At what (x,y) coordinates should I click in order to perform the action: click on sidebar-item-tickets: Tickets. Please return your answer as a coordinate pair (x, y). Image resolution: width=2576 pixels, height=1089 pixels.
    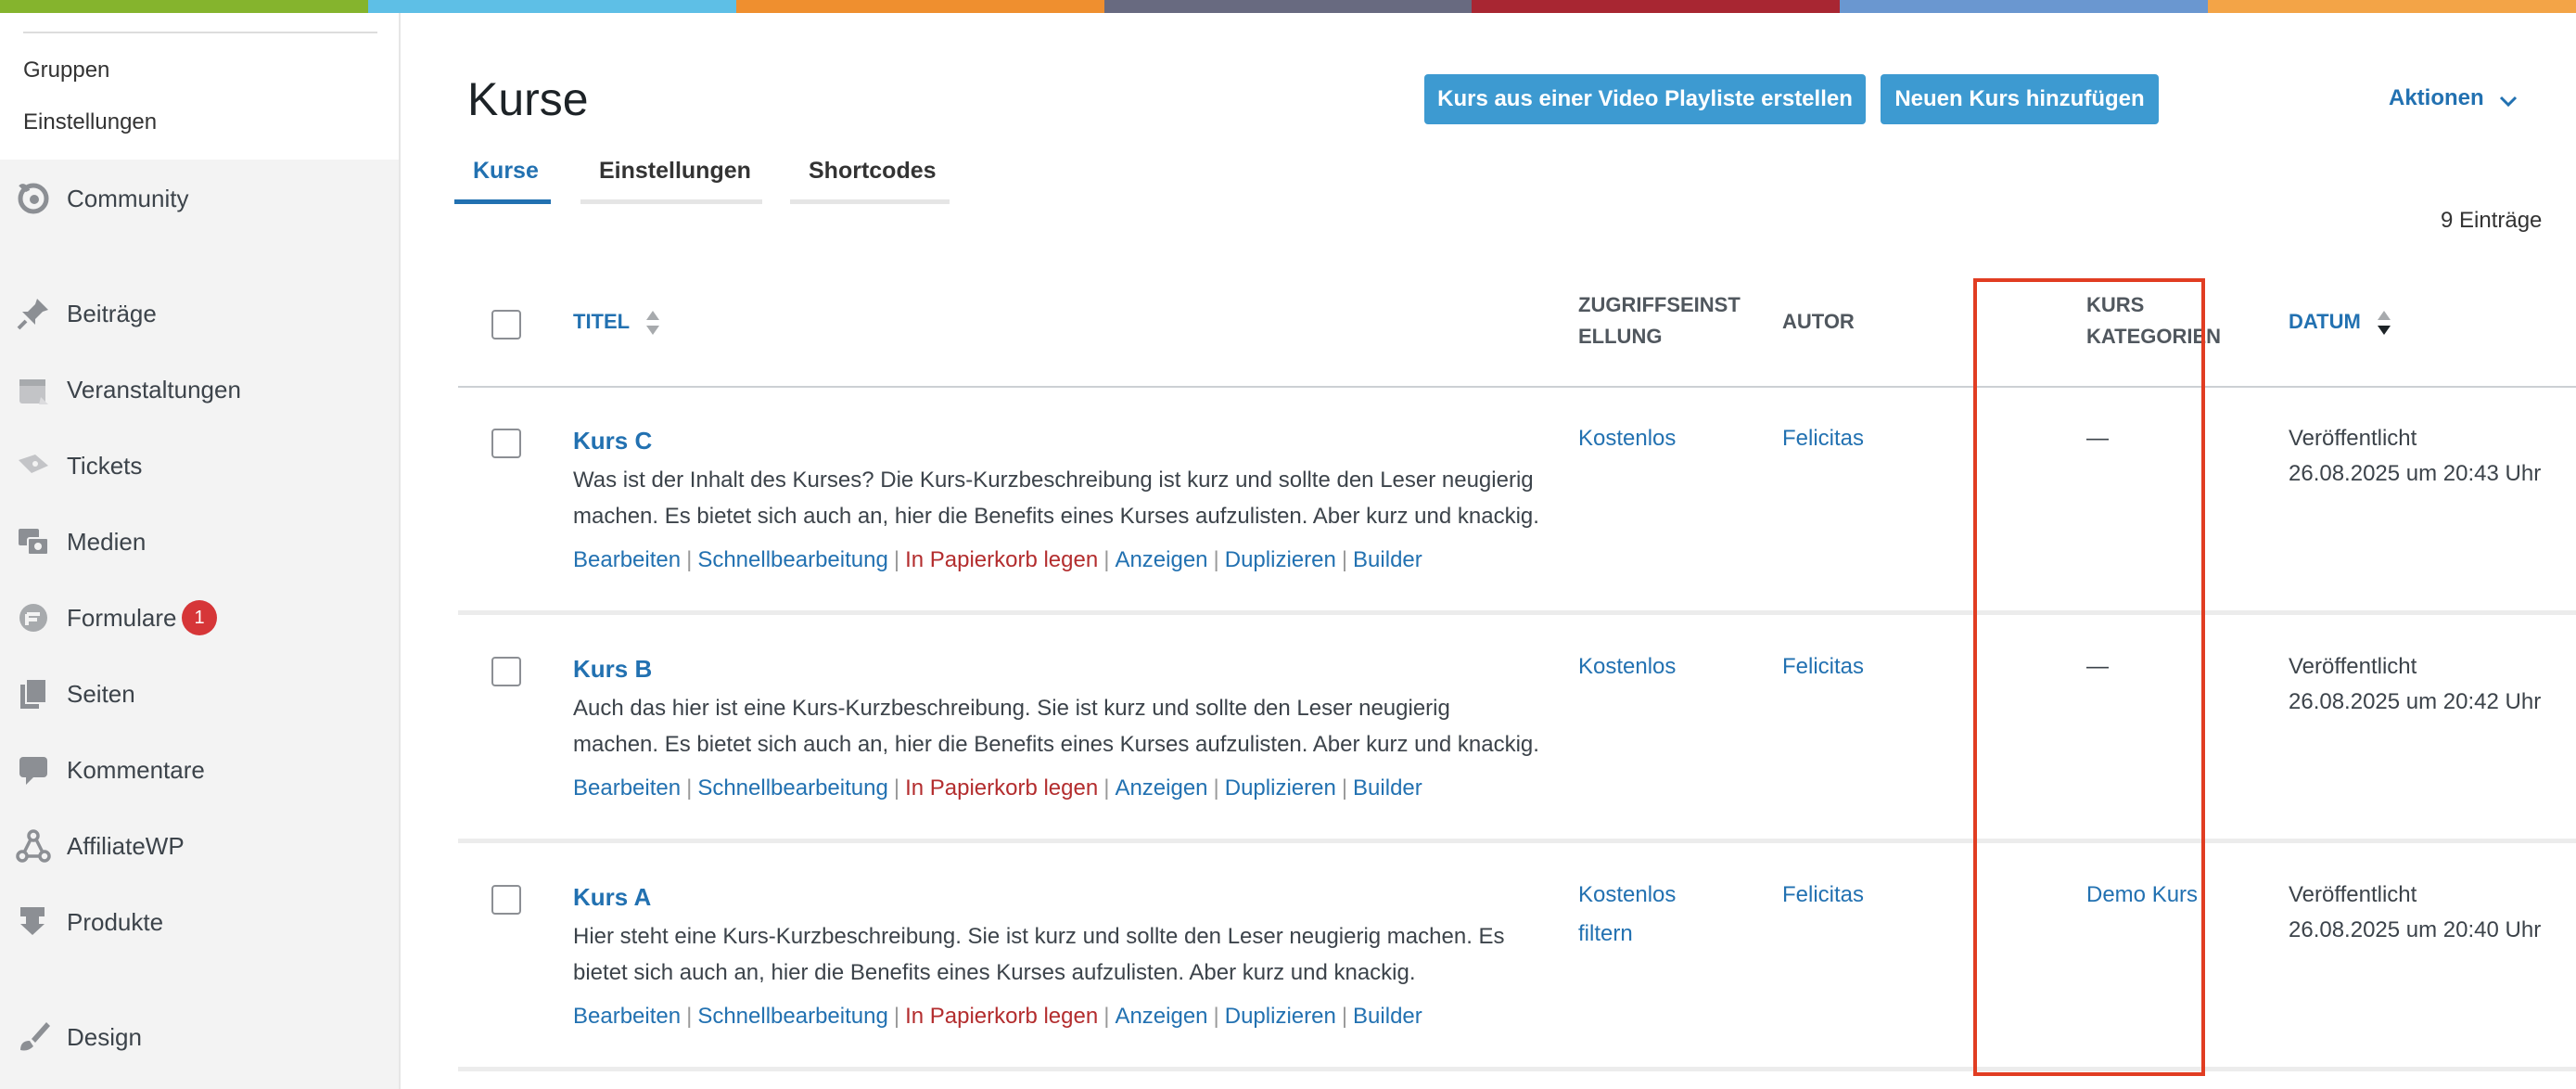
    Looking at the image, I should click on (199, 465).